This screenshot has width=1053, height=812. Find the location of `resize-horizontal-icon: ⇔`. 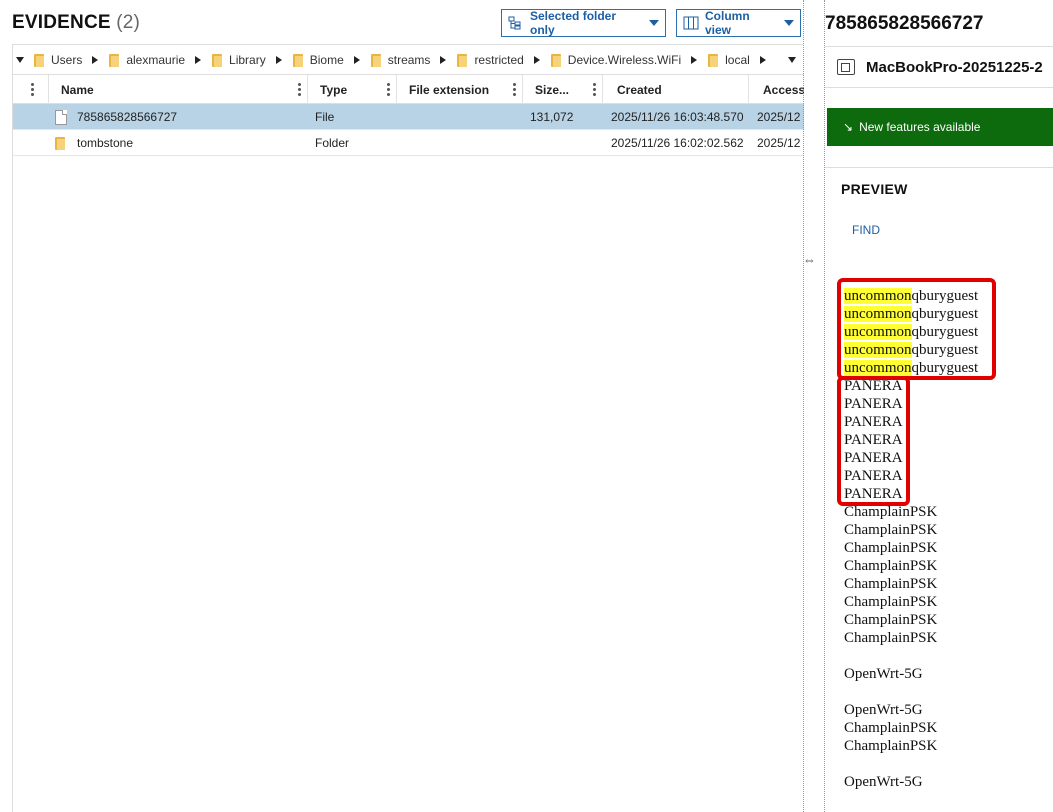

resize-horizontal-icon: ⇔ is located at coordinates (809, 259).